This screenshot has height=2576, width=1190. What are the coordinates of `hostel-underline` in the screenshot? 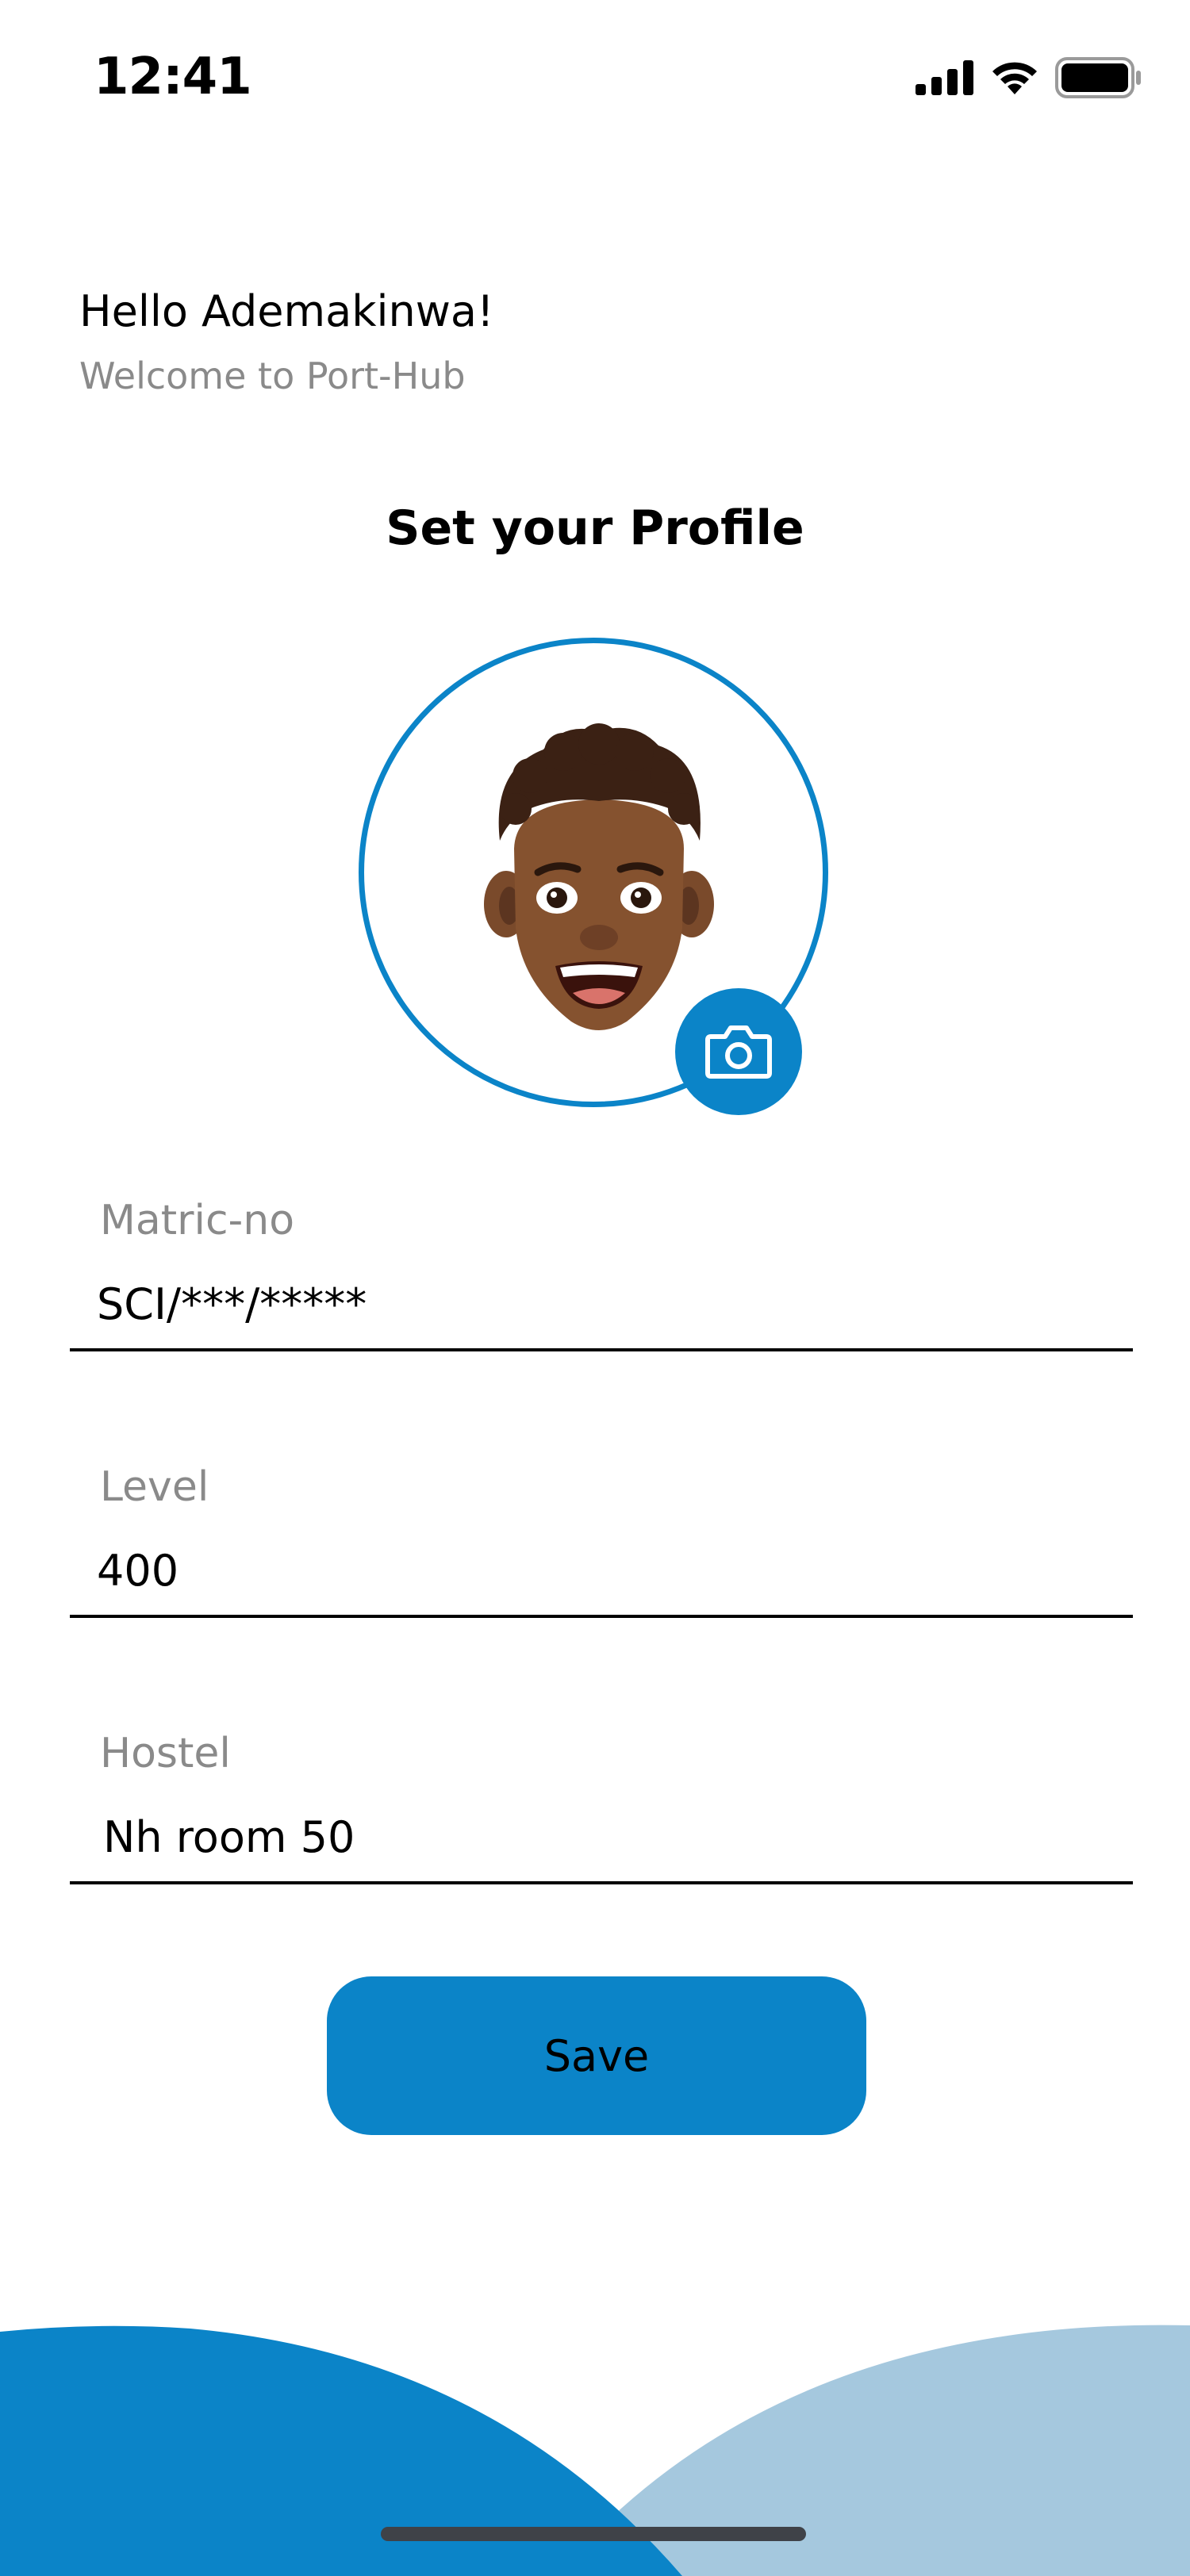 It's located at (601, 1882).